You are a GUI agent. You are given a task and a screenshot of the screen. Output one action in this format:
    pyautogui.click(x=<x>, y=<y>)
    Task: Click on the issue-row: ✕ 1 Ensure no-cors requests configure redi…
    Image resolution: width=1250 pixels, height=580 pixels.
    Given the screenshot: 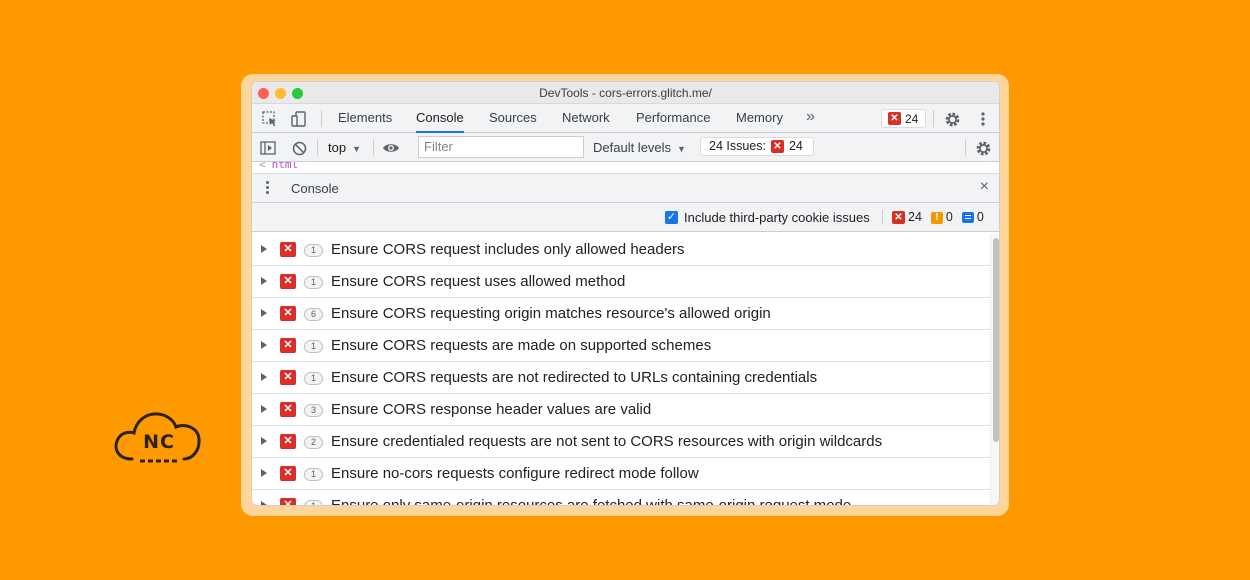 What is the action you would take?
    pyautogui.click(x=621, y=474)
    